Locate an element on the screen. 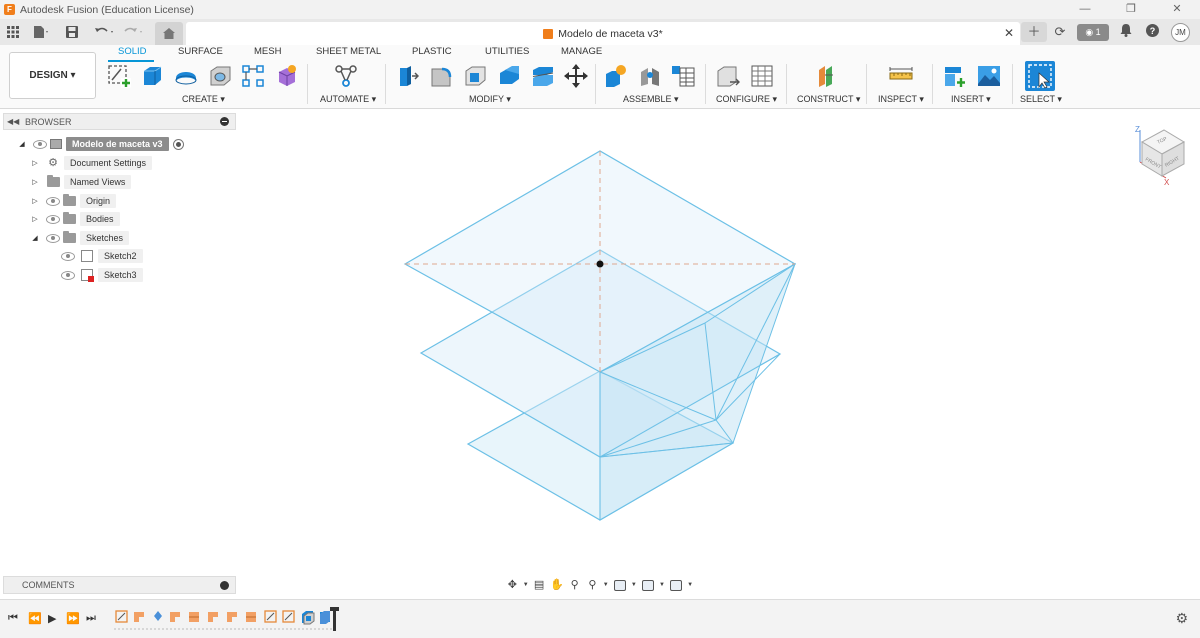  timeline-marker is located at coordinates (334, 619).